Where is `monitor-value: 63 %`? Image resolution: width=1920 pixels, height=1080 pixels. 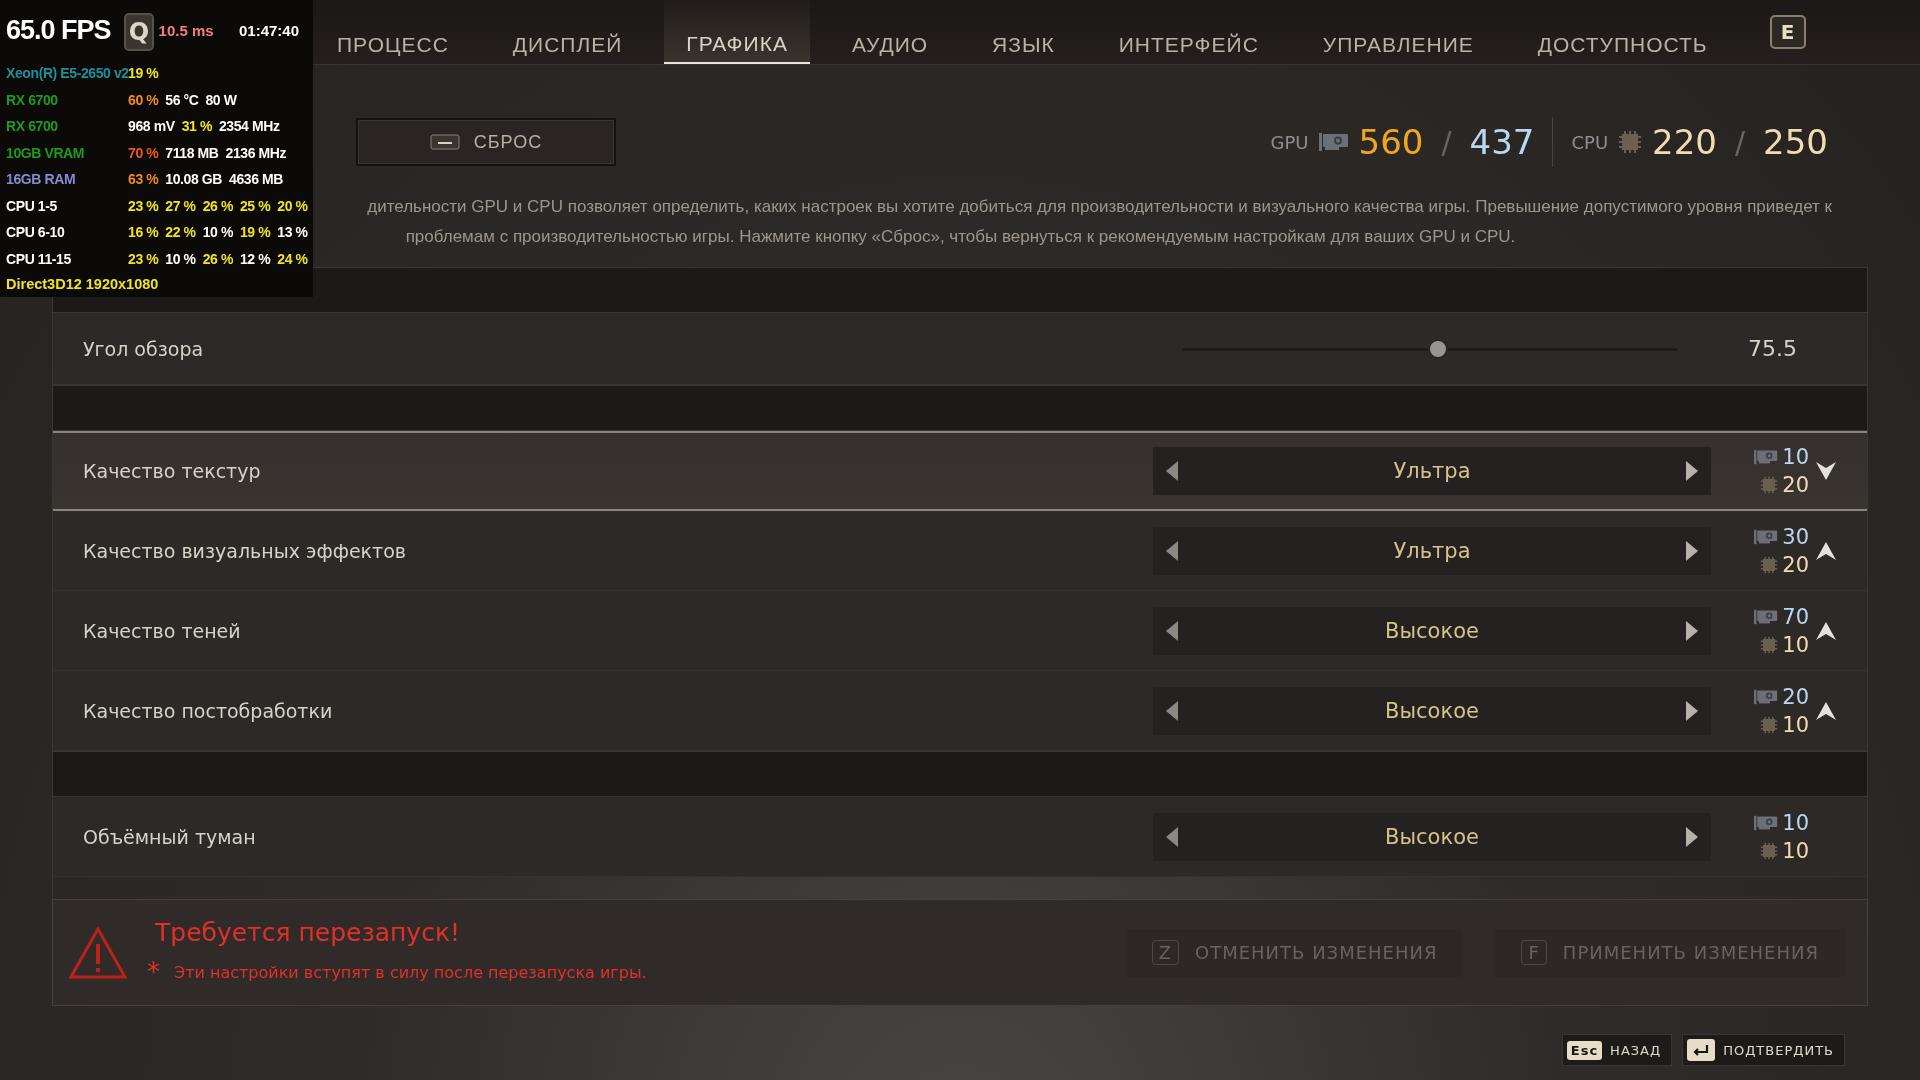
monitor-value: 63 % is located at coordinates (143, 179).